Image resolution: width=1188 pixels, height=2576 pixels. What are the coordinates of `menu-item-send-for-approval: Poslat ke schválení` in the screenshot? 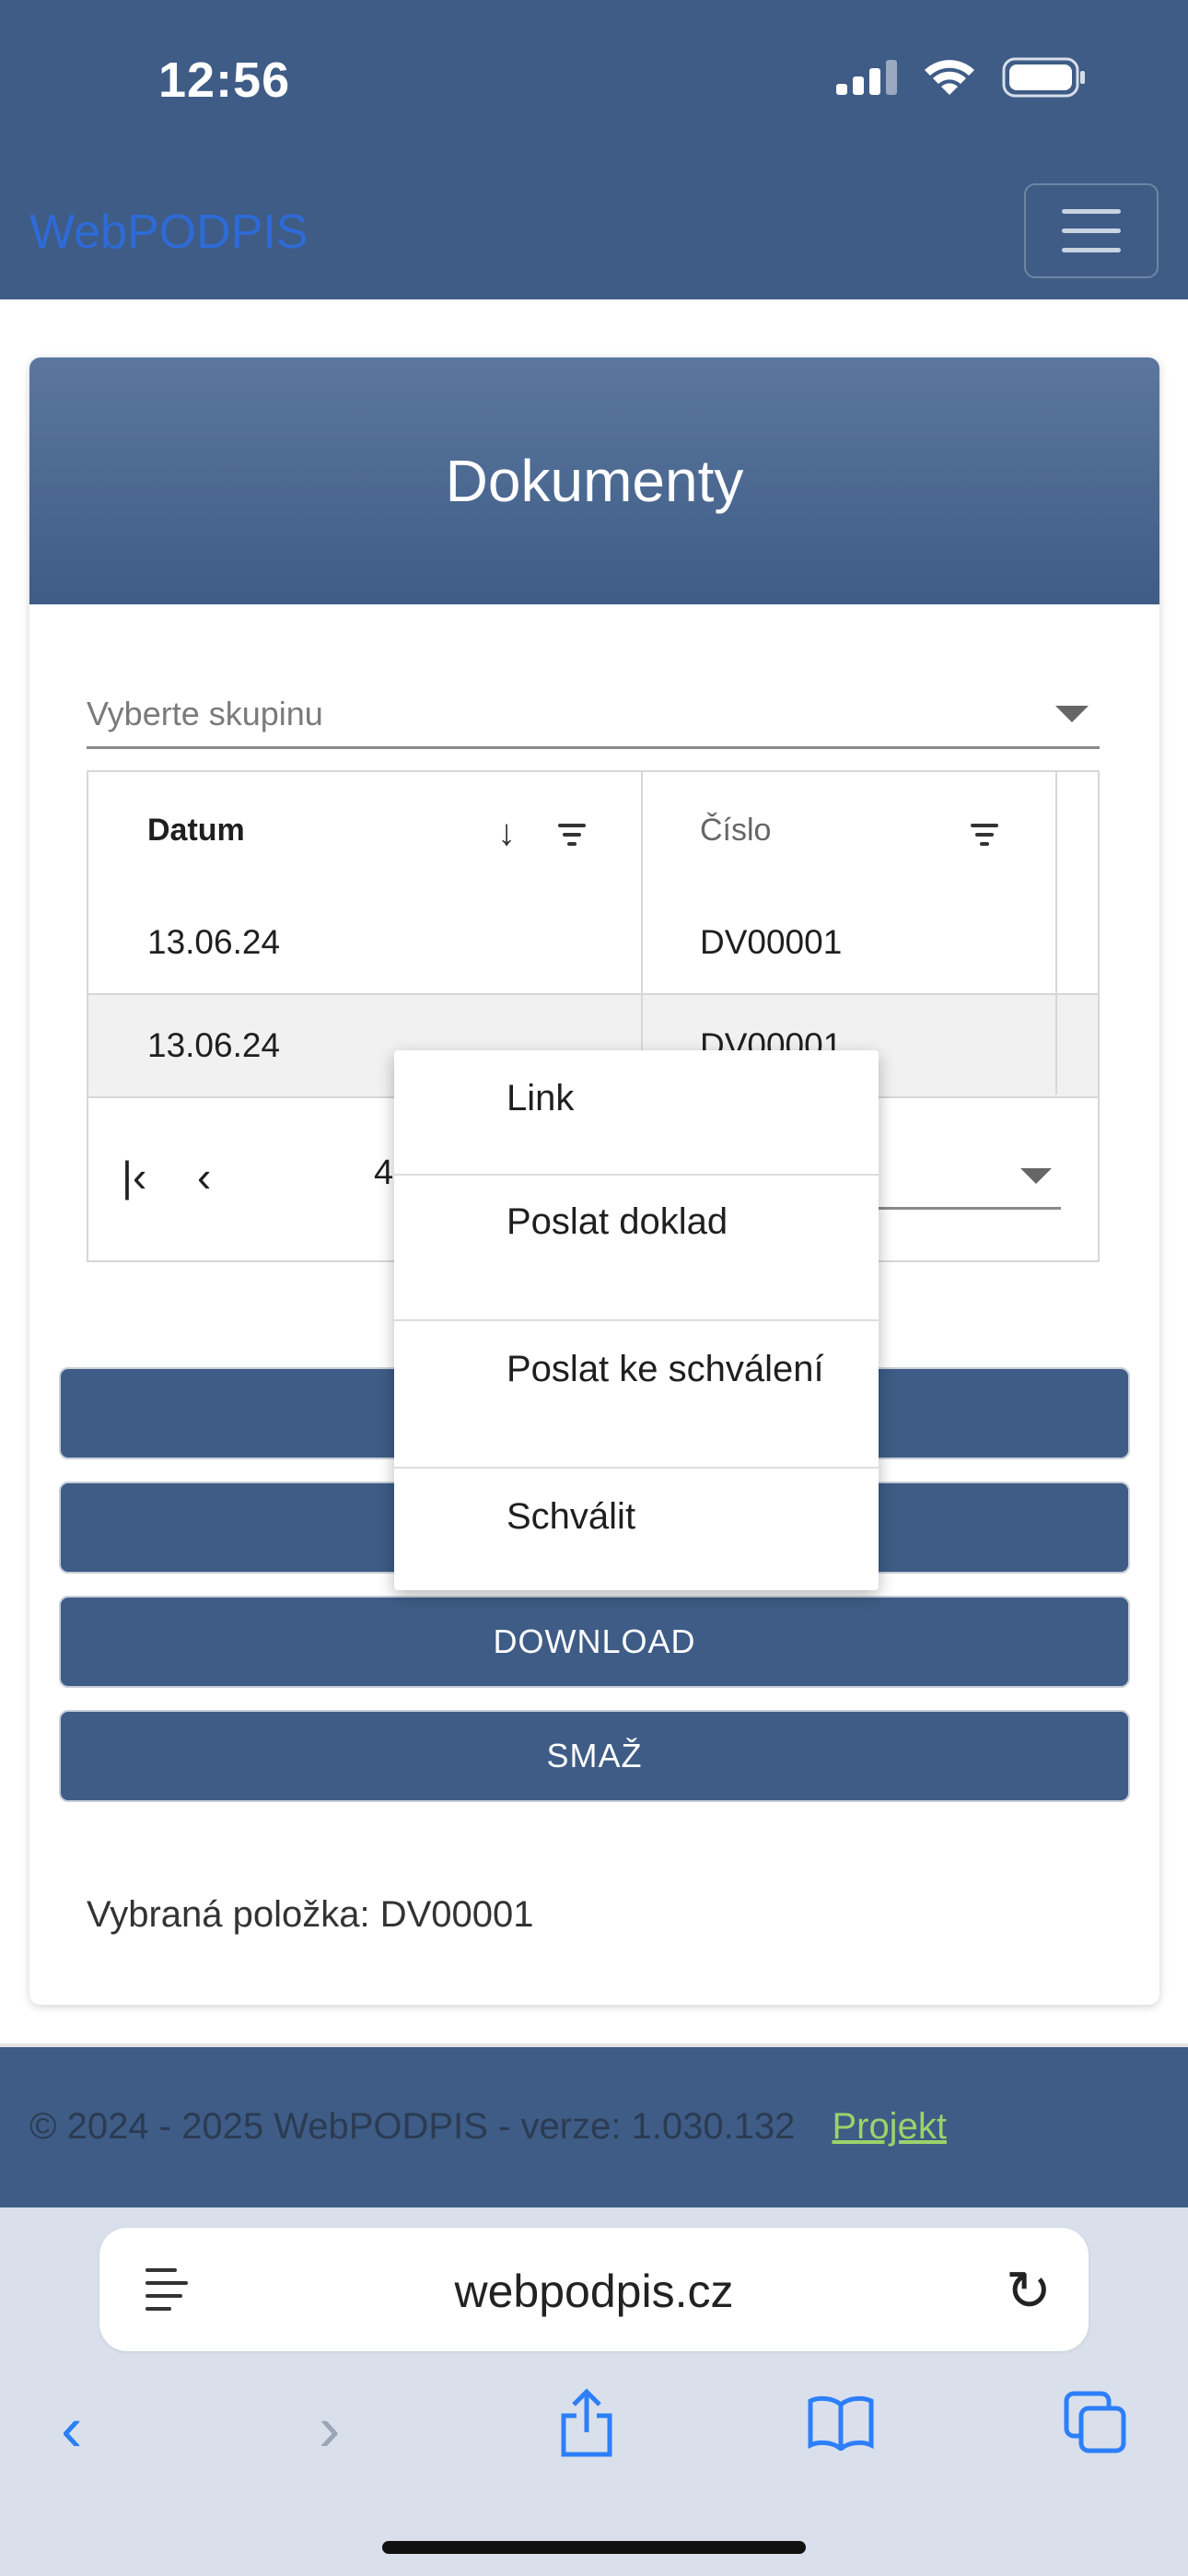 It's located at (637, 1395).